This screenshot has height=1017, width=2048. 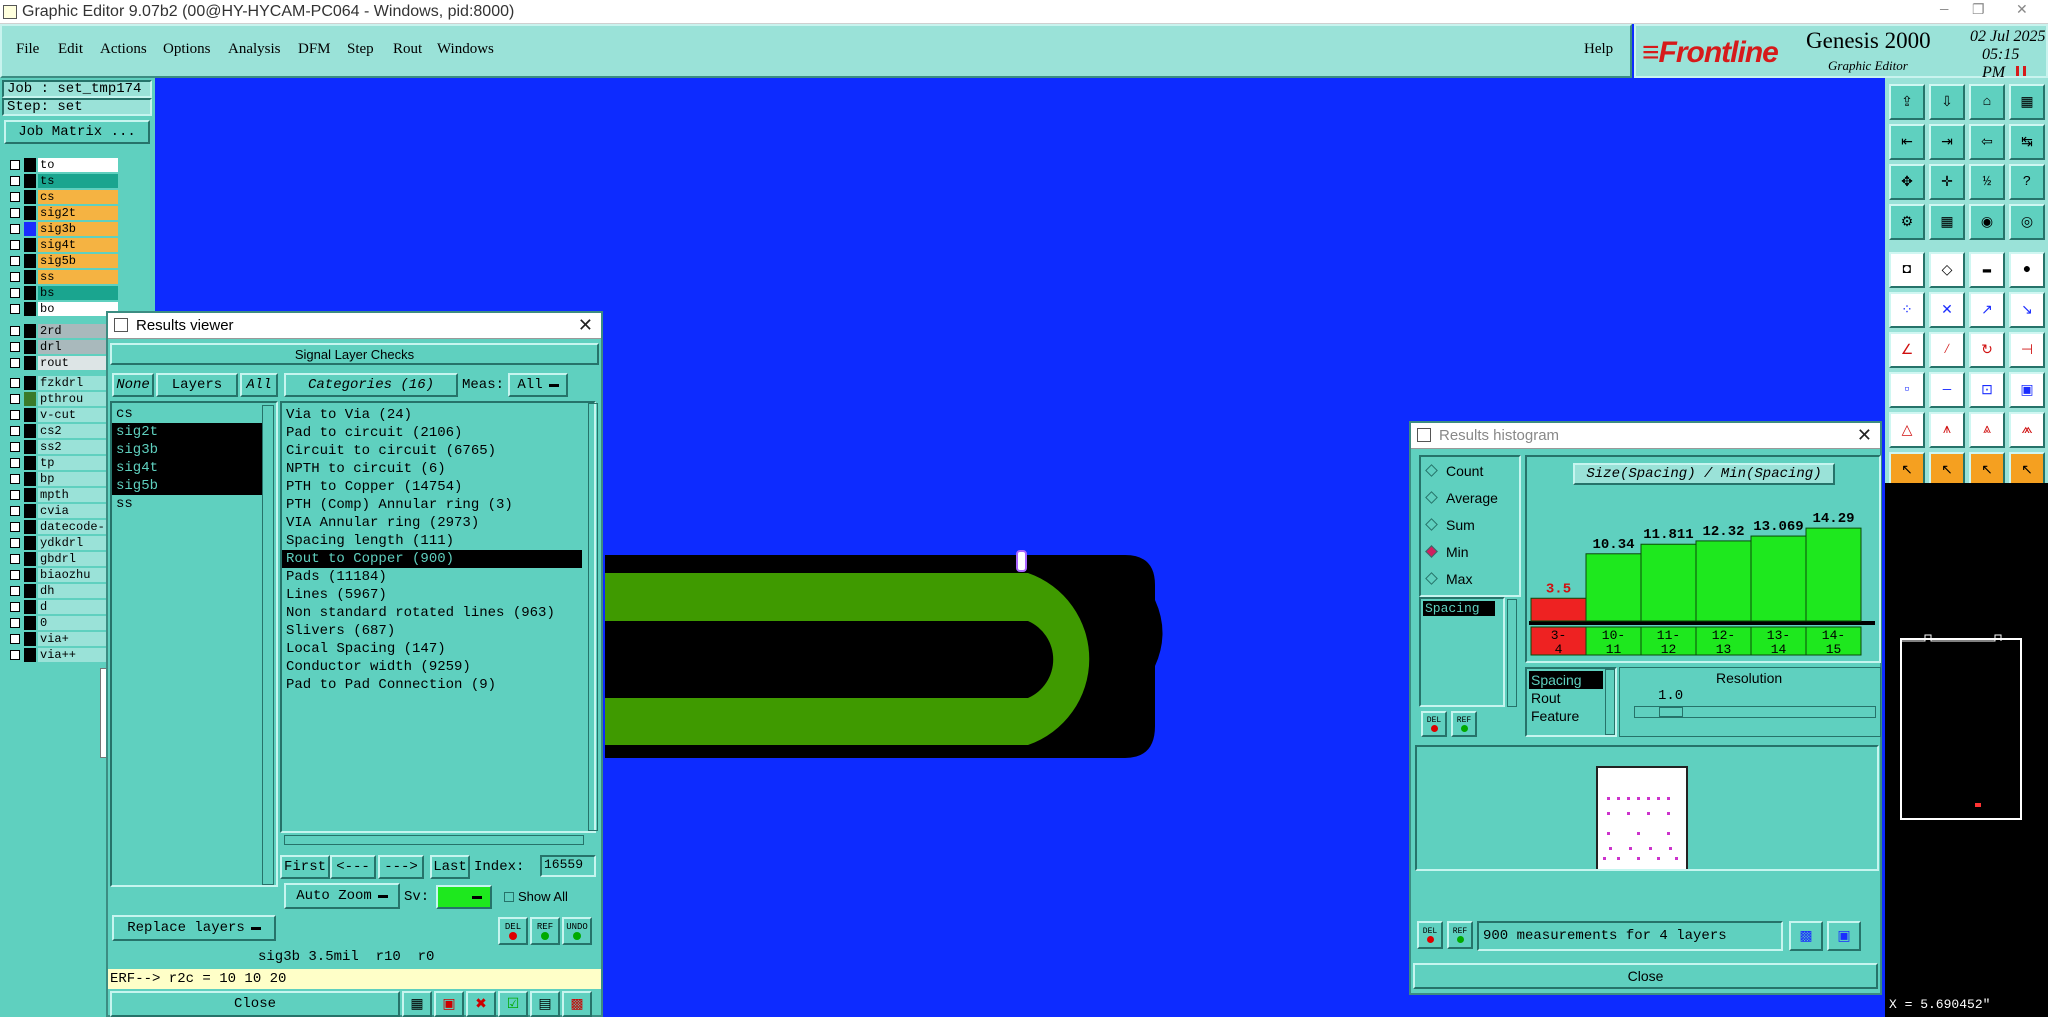 What do you see at coordinates (1987, 270) in the screenshot?
I see `line-icon: ▬` at bounding box center [1987, 270].